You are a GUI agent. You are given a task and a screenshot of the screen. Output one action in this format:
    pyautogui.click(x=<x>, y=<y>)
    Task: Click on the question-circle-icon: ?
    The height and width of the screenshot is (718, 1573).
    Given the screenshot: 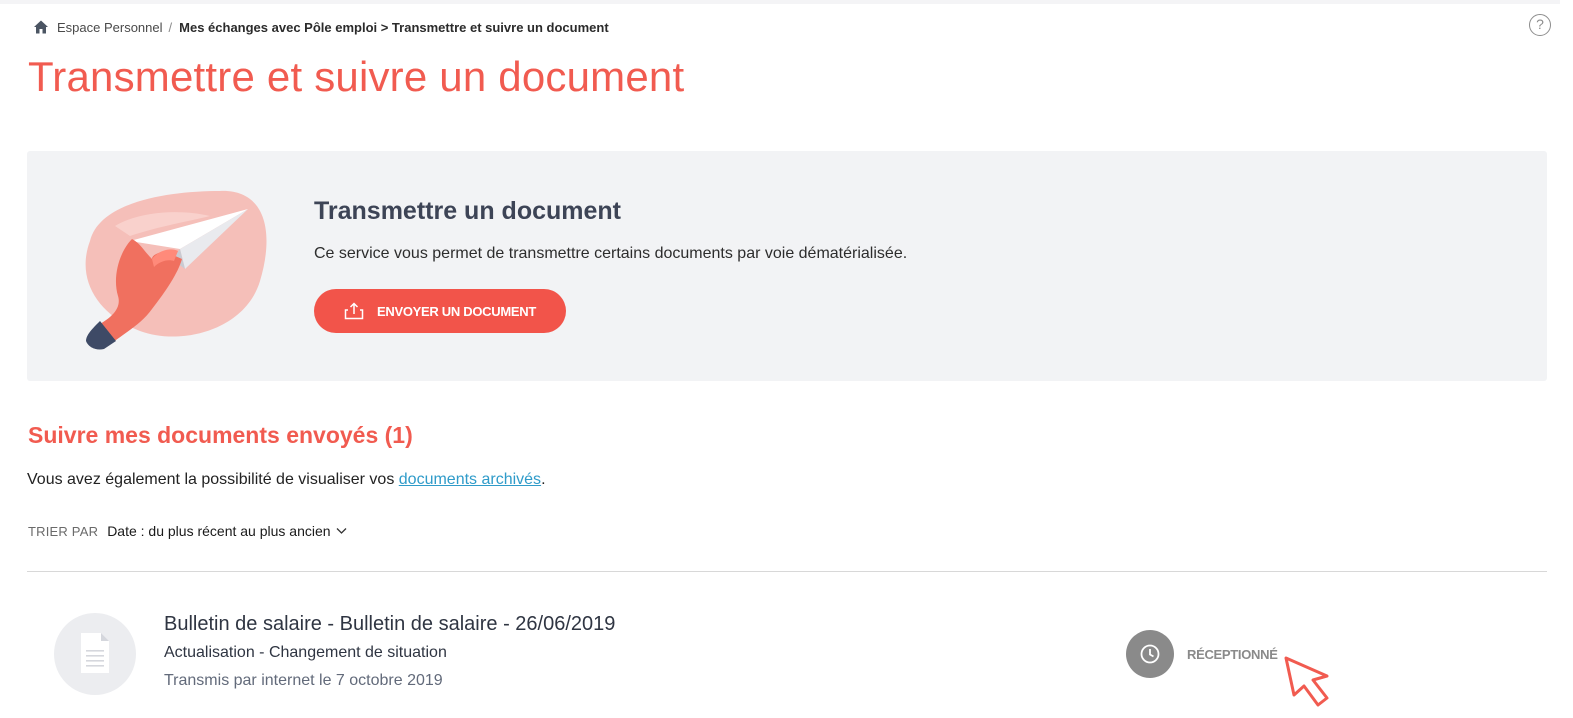 What is the action you would take?
    pyautogui.click(x=1540, y=24)
    